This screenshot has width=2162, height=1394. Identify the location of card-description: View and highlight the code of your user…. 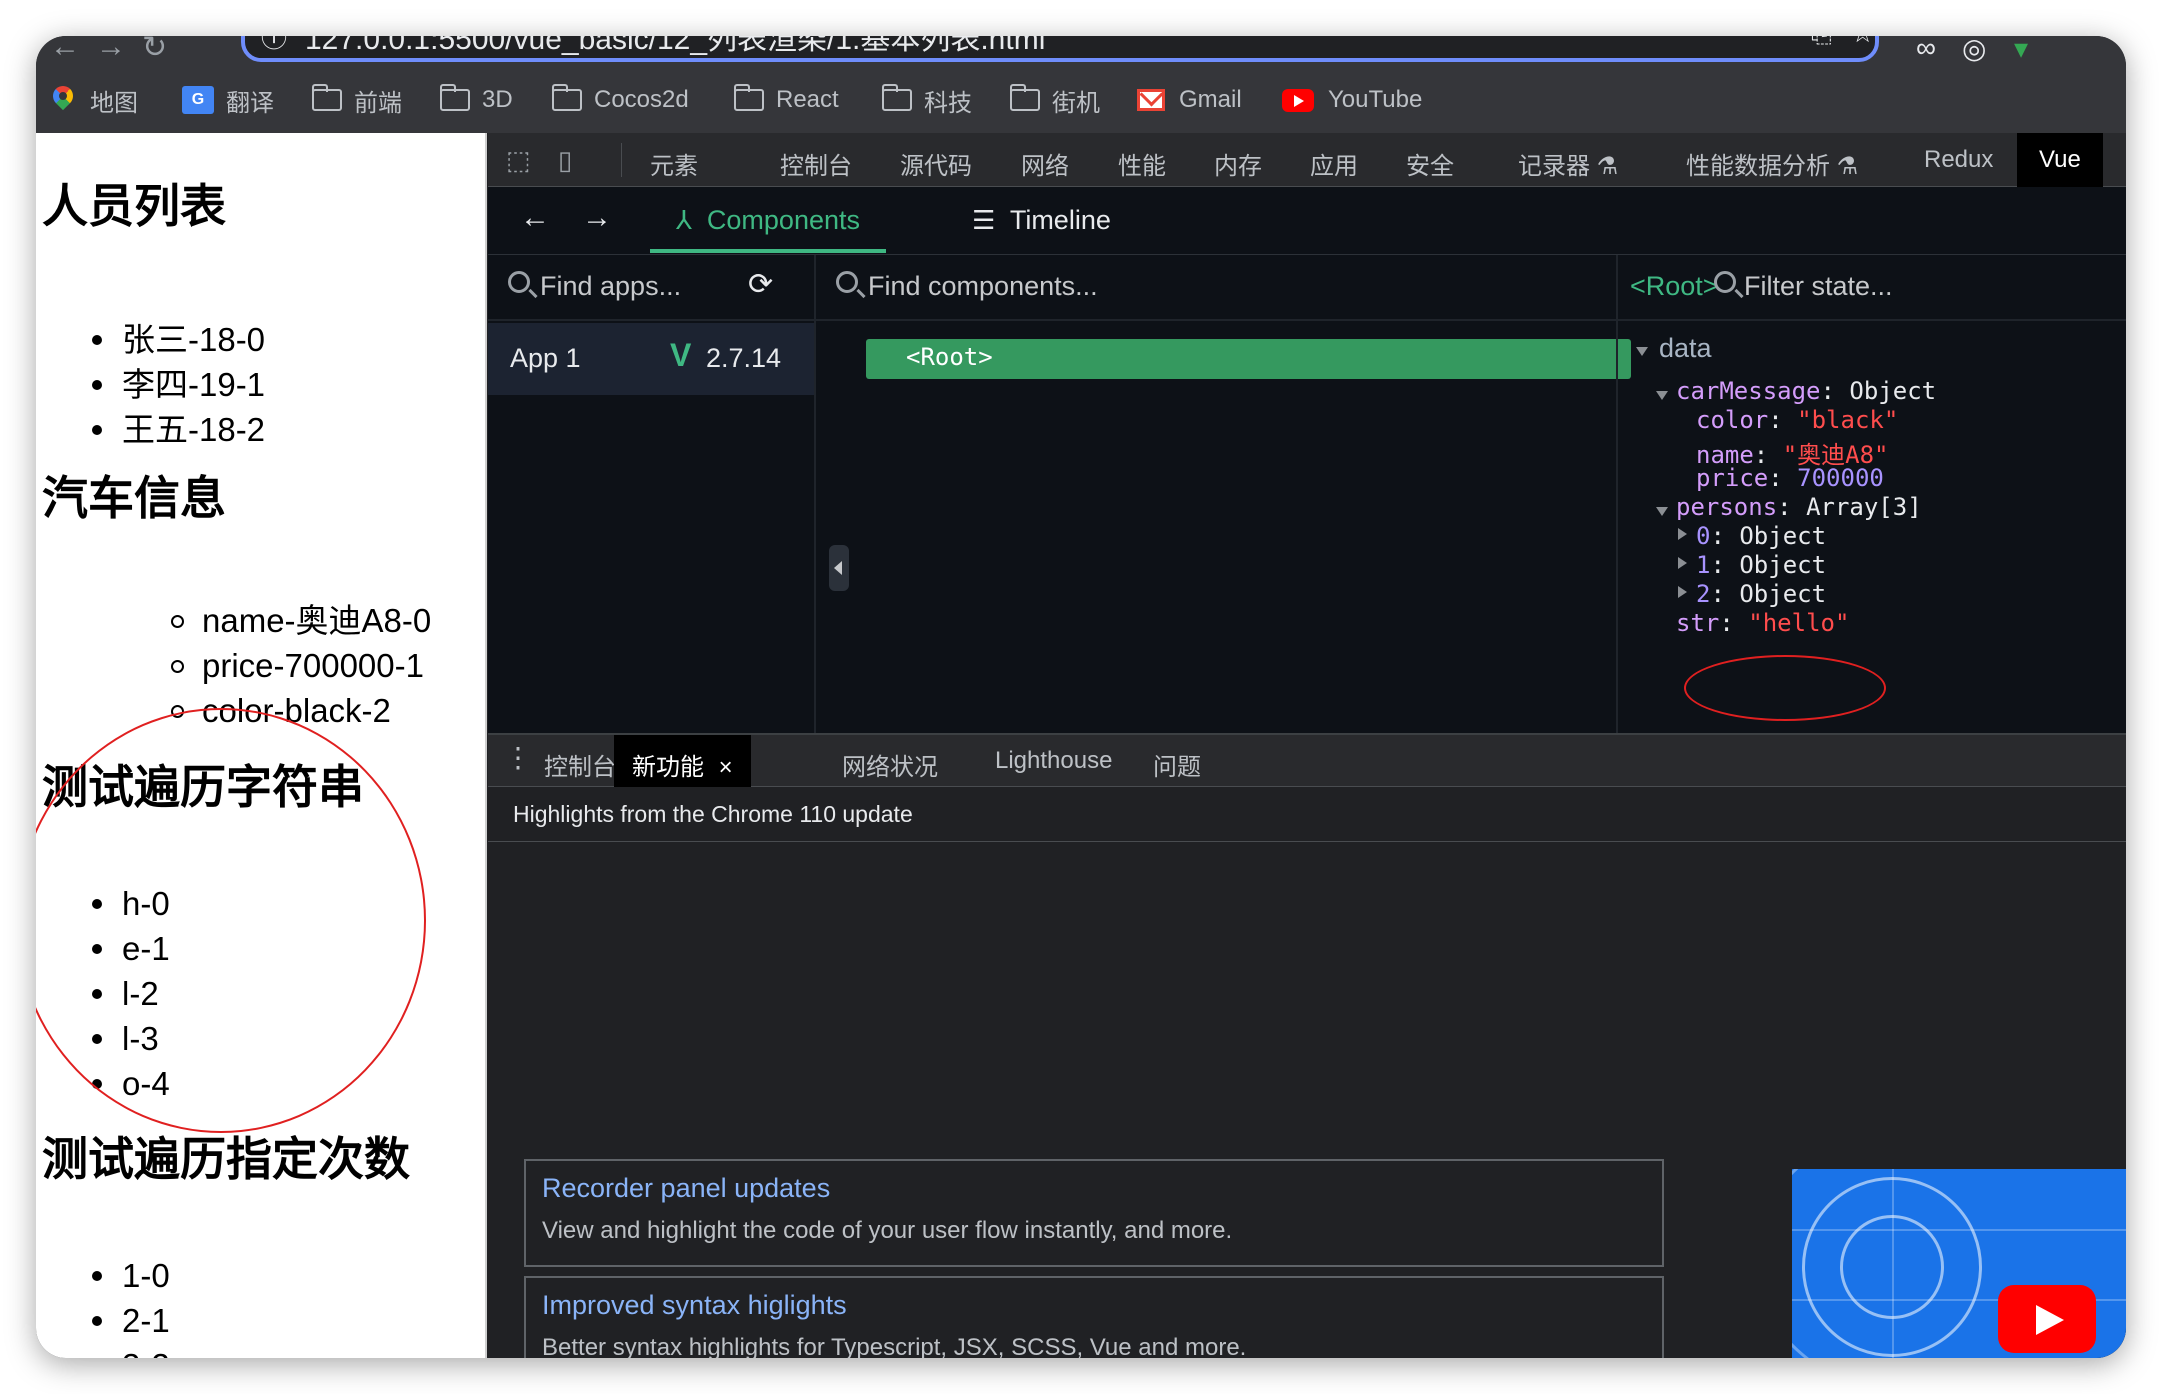
(887, 1230).